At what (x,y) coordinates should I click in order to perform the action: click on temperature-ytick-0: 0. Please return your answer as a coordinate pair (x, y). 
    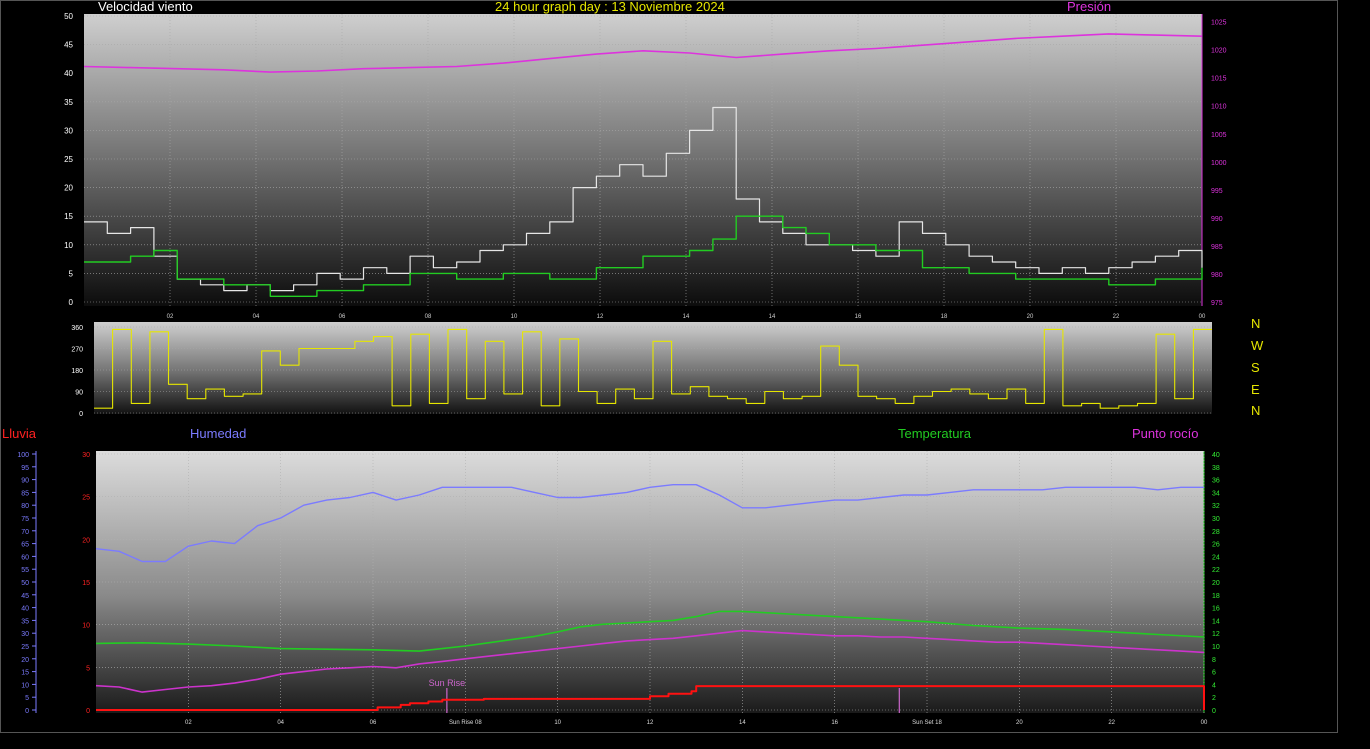
    Looking at the image, I should click on (1214, 711).